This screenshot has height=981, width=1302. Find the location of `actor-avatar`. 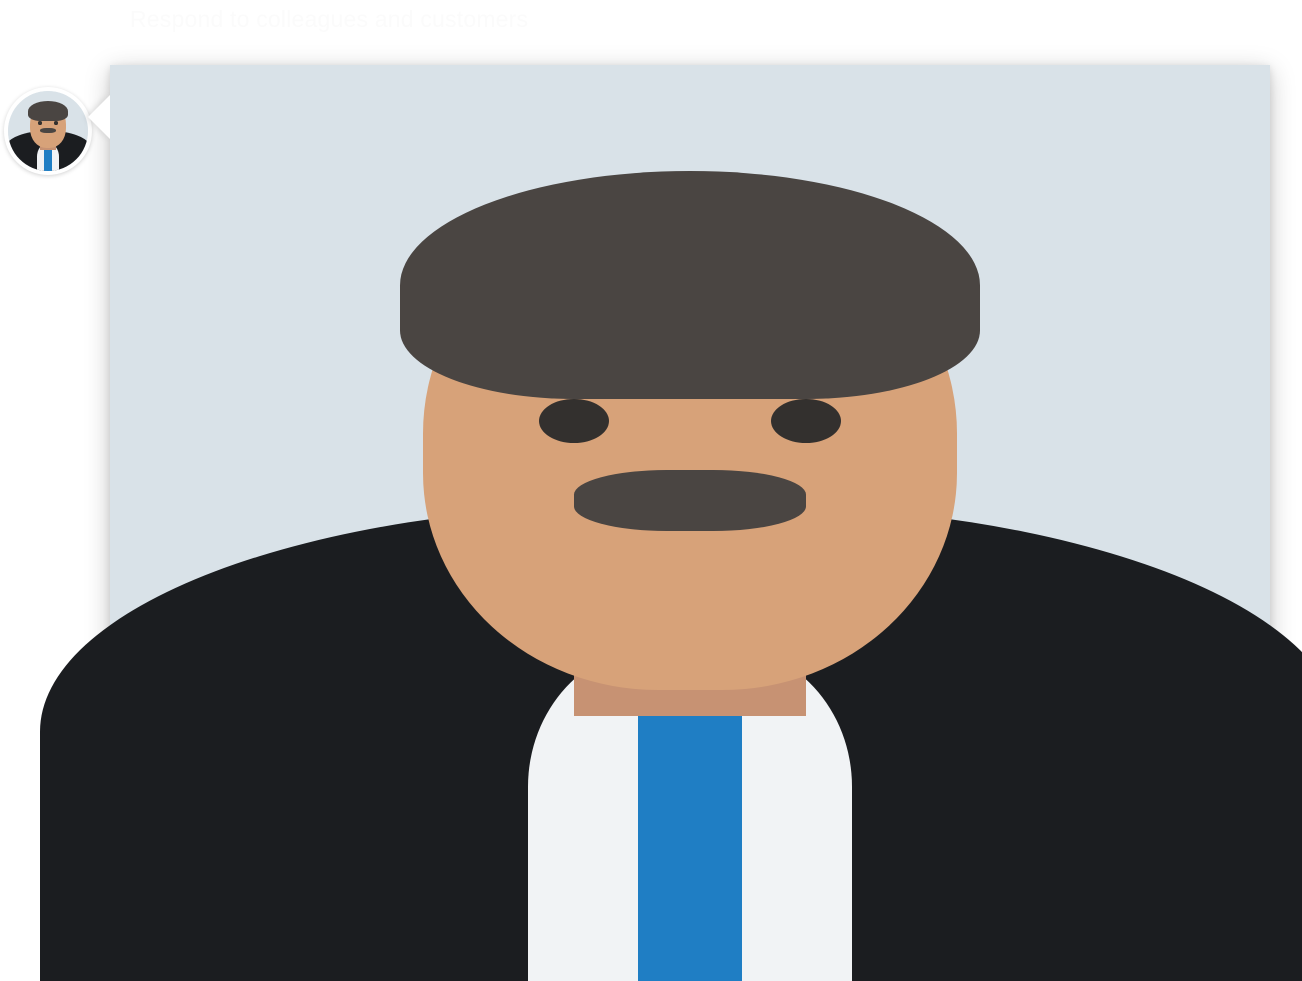

actor-avatar is located at coordinates (48, 131).